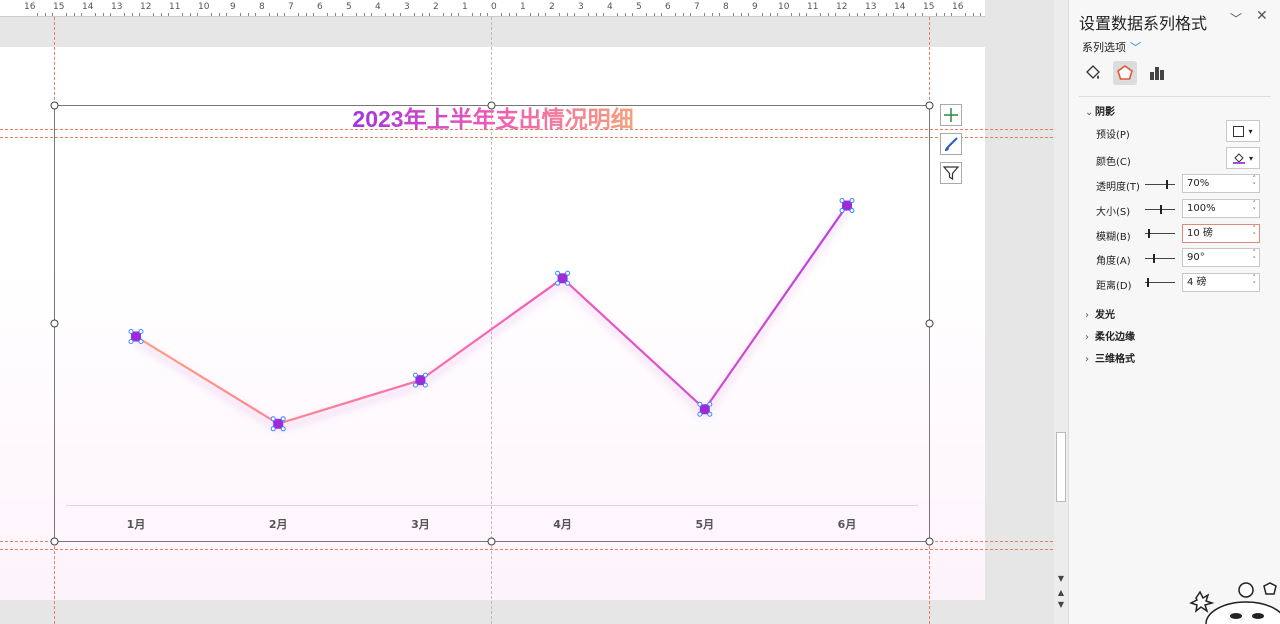 The width and height of the screenshot is (1280, 624). Describe the element at coordinates (1160, 233) in the screenshot. I see `blur-slider` at that location.